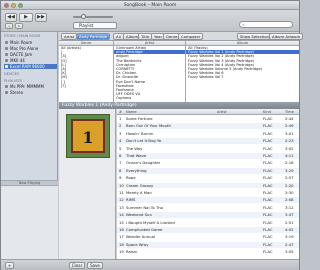 The height and width of the screenshot is (270, 320). What do you see at coordinates (139, 192) in the screenshot?
I see `track-name: Merely A Man` at bounding box center [139, 192].